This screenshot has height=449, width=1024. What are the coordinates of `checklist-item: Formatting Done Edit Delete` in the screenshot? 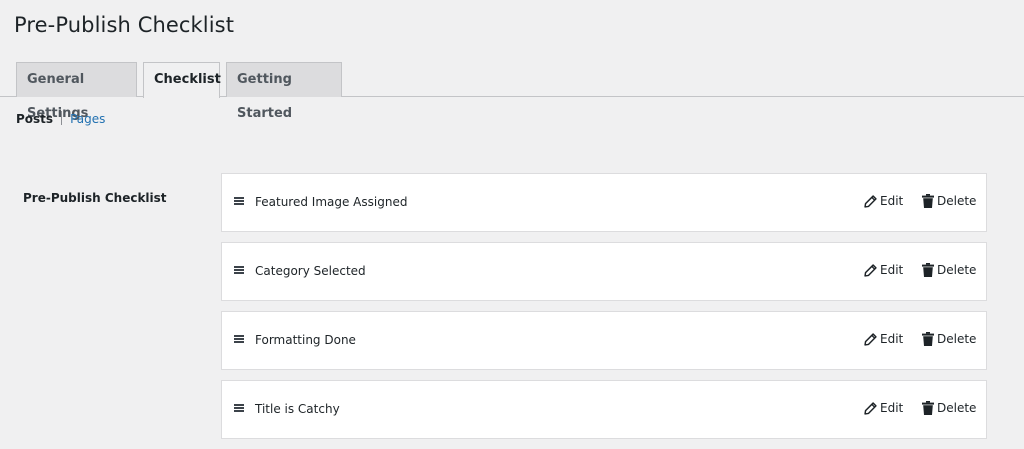 It's located at (604, 340).